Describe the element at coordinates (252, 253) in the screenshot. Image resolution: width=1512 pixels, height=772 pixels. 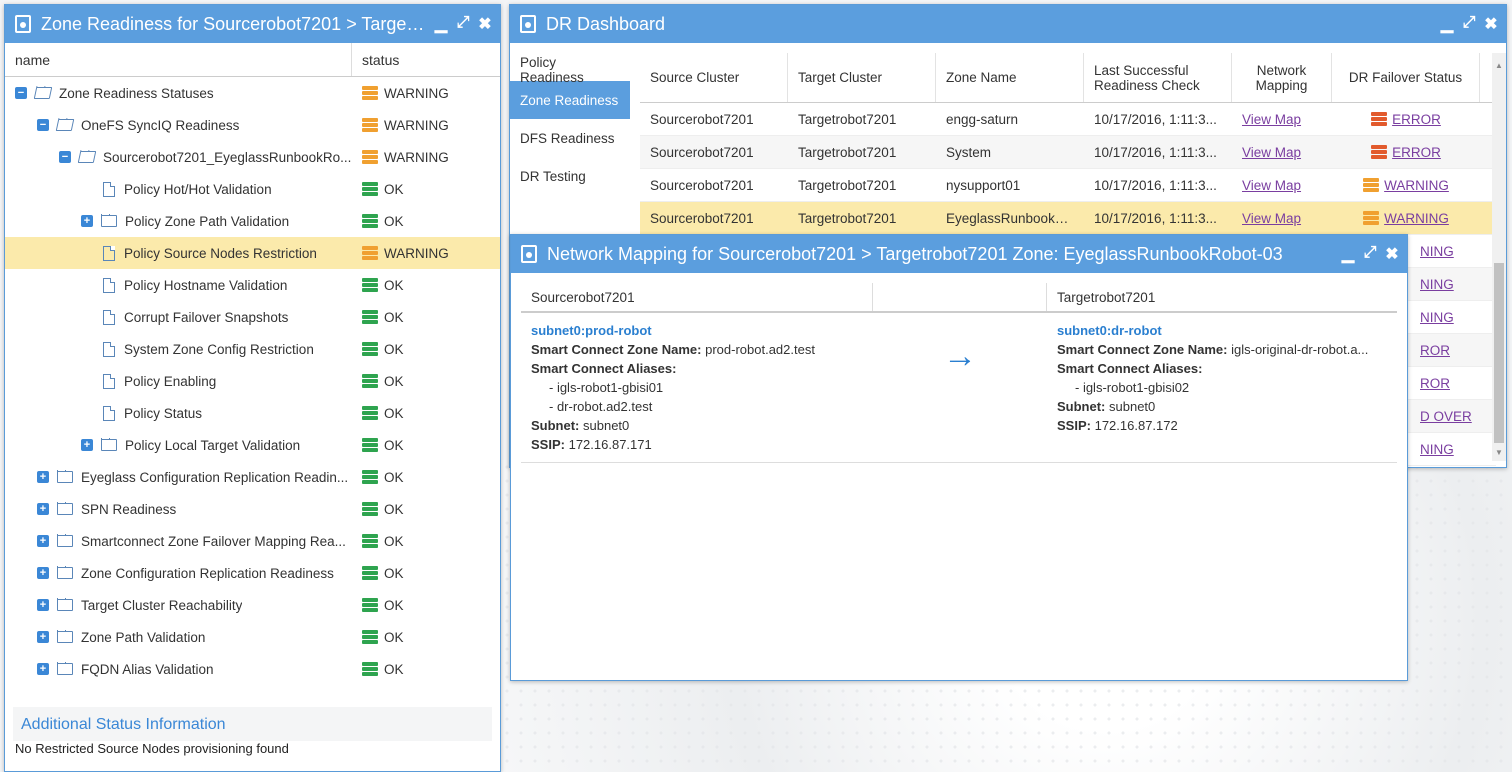
I see `tree-row: Policy Source Nodes Restriction WARNING` at that location.